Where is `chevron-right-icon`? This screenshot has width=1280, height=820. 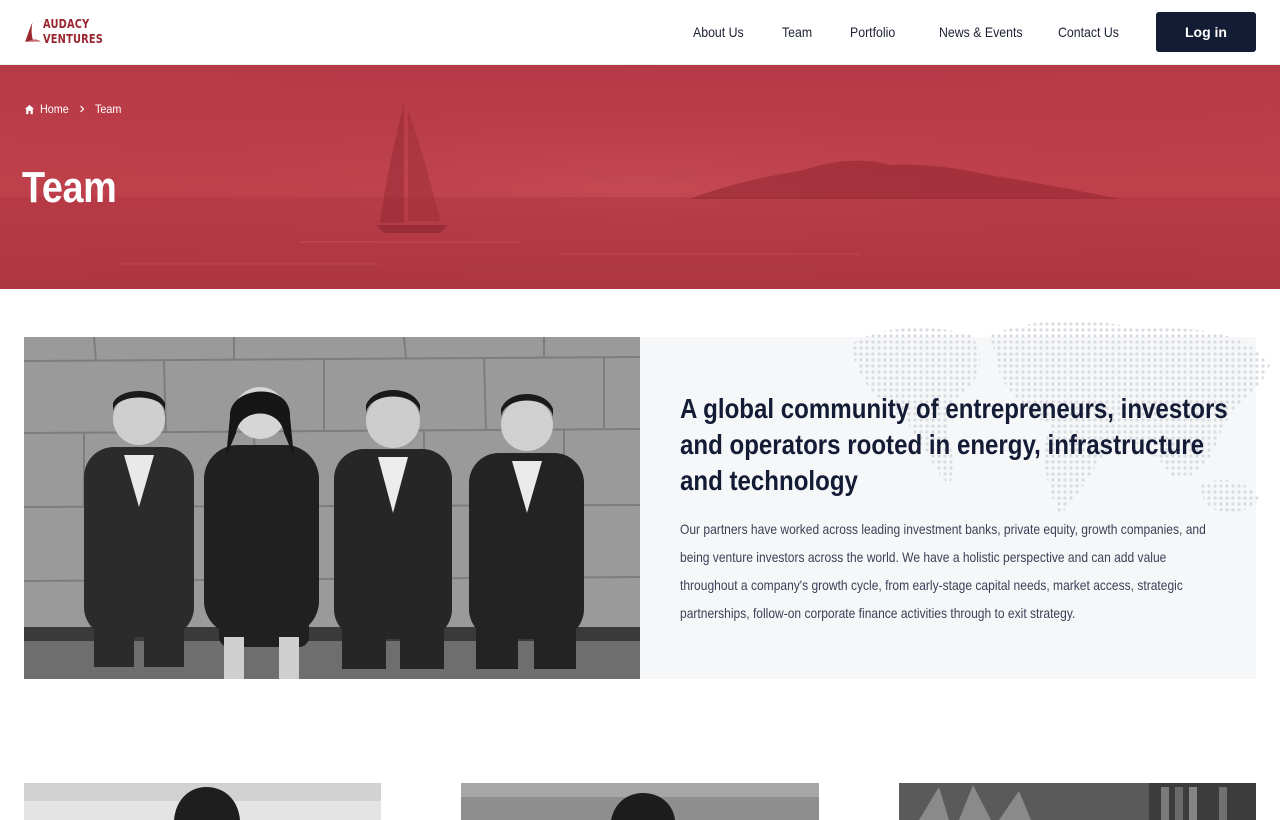
chevron-right-icon is located at coordinates (82, 109).